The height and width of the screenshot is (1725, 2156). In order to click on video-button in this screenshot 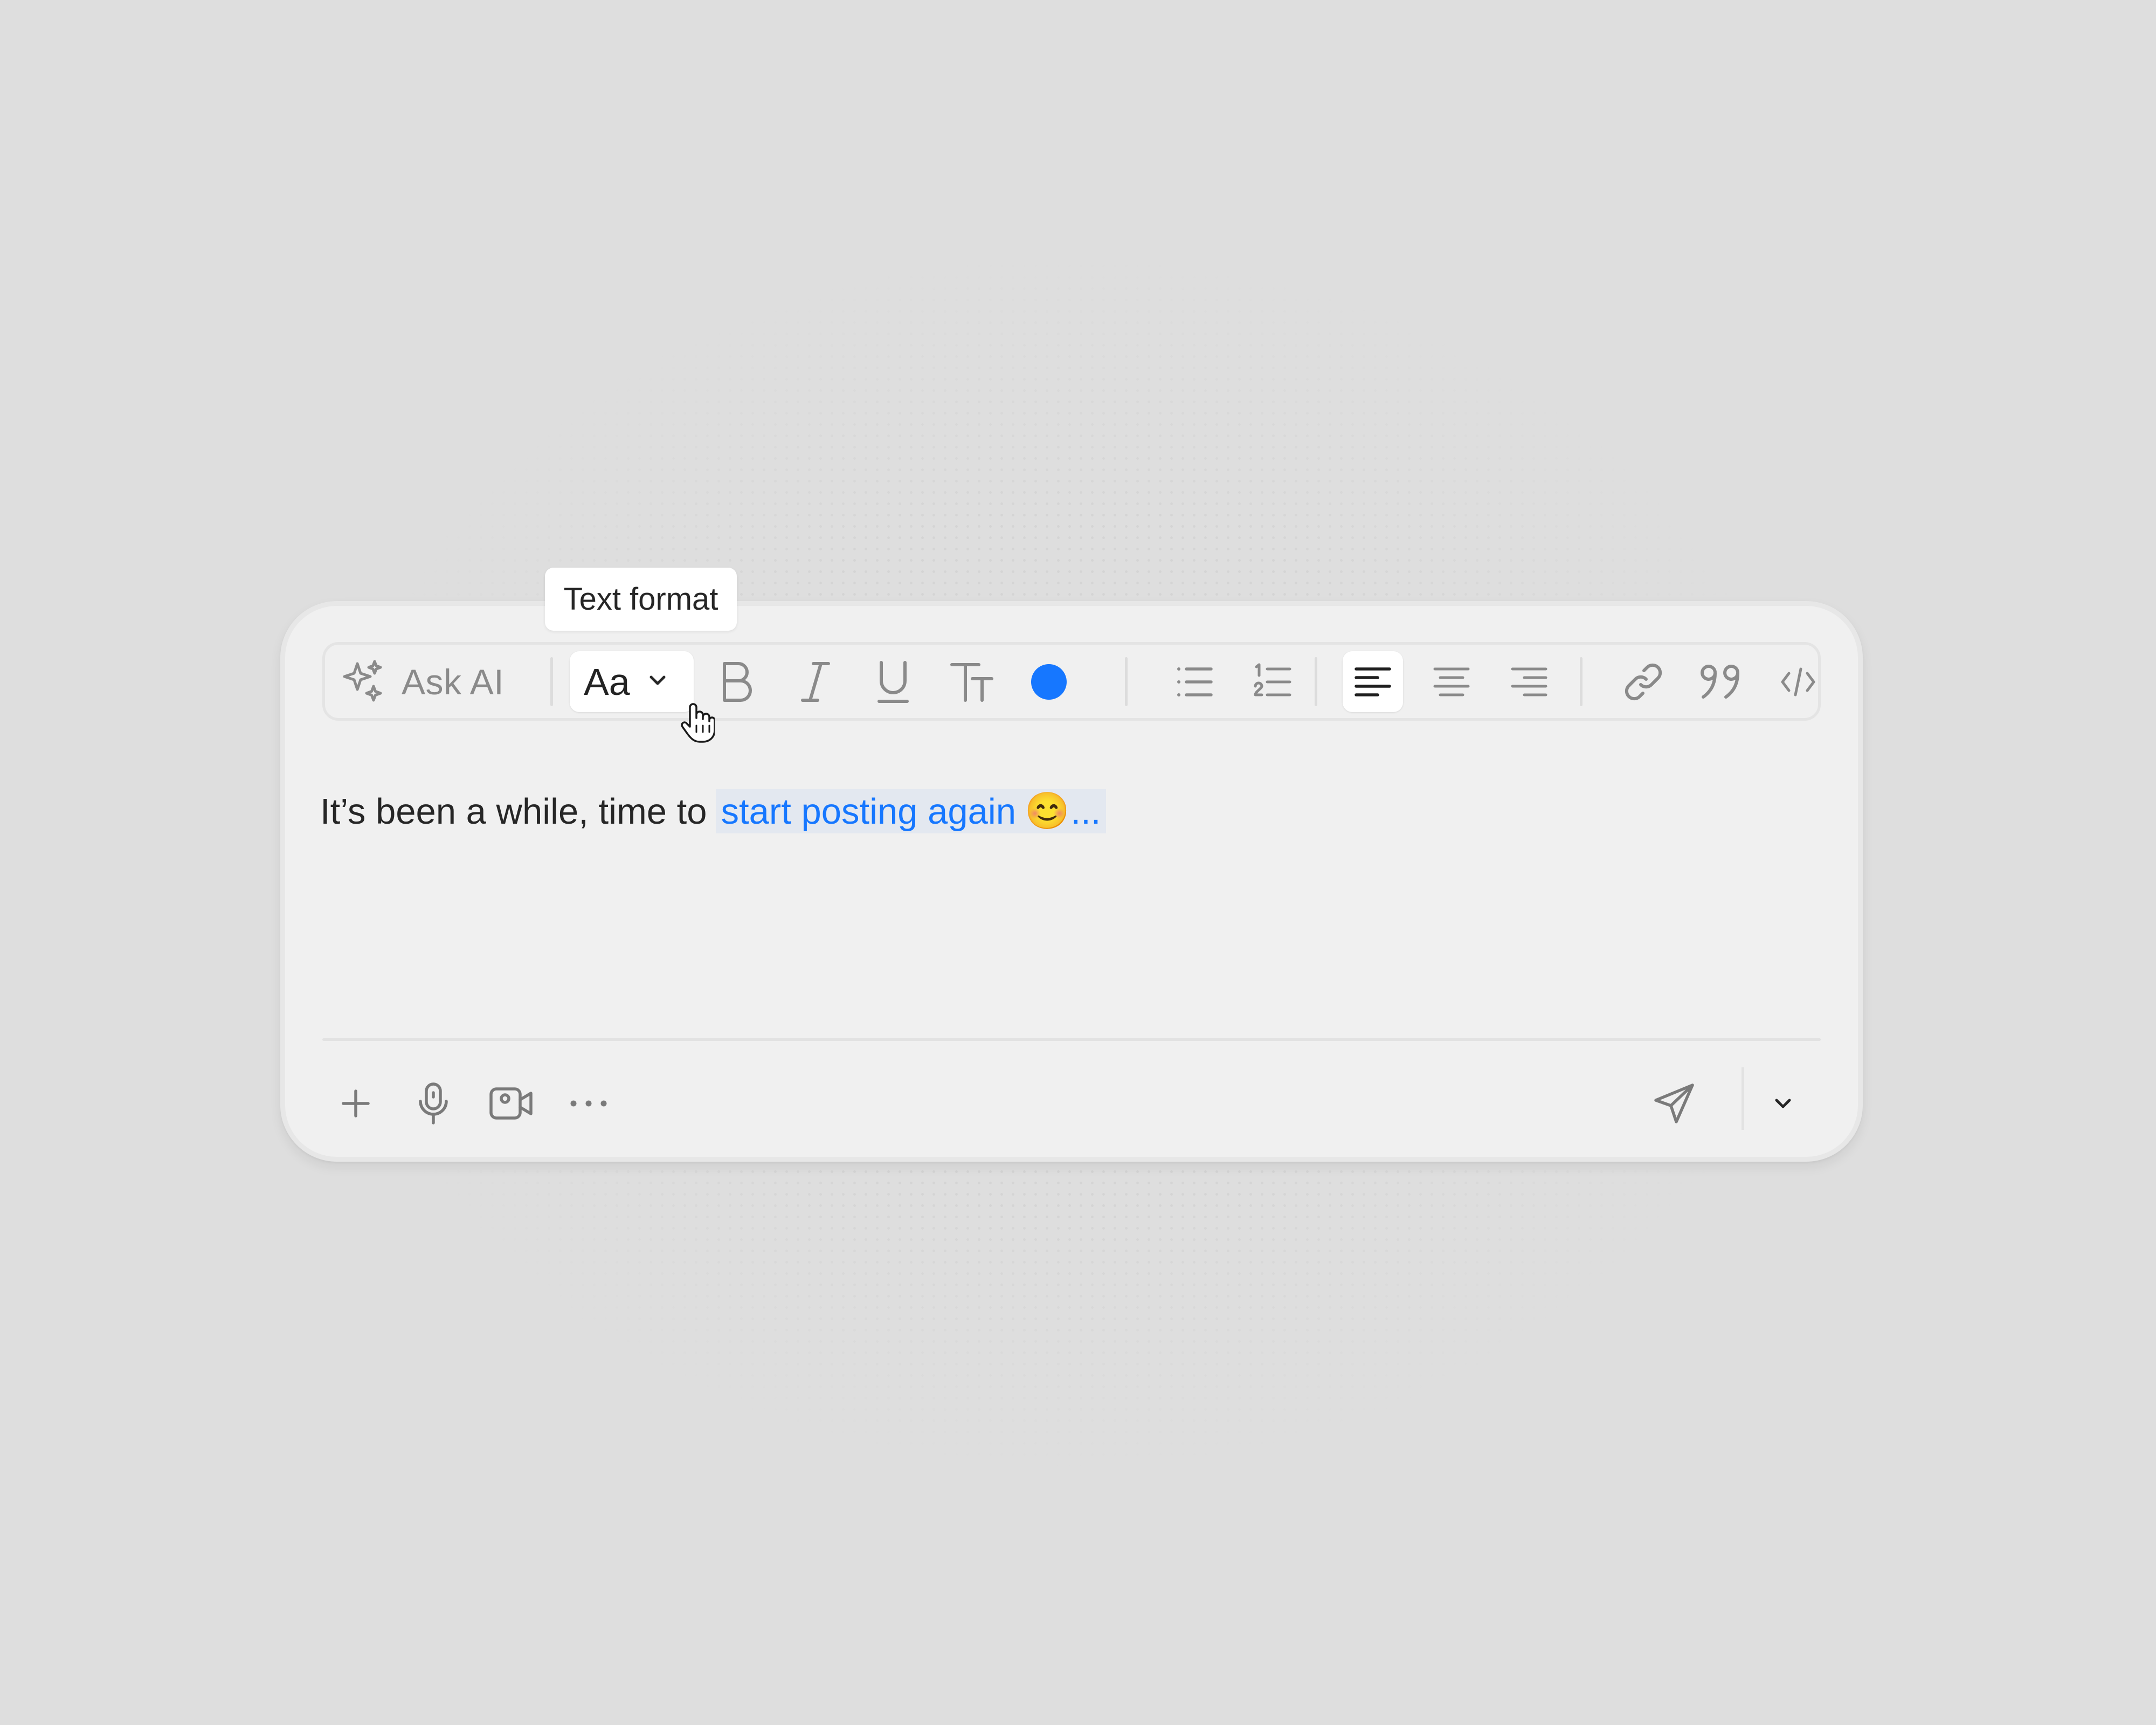, I will do `click(511, 1104)`.